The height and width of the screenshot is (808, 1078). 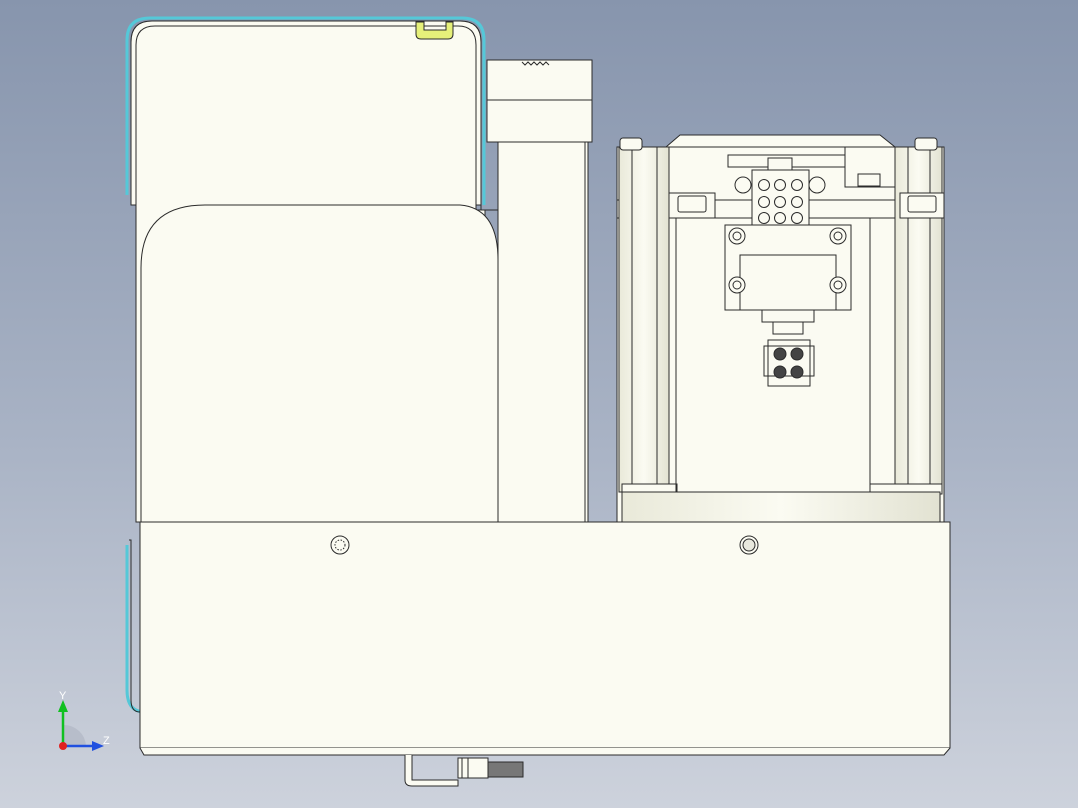 What do you see at coordinates (545, 751) in the screenshot?
I see `base-bottom-lip` at bounding box center [545, 751].